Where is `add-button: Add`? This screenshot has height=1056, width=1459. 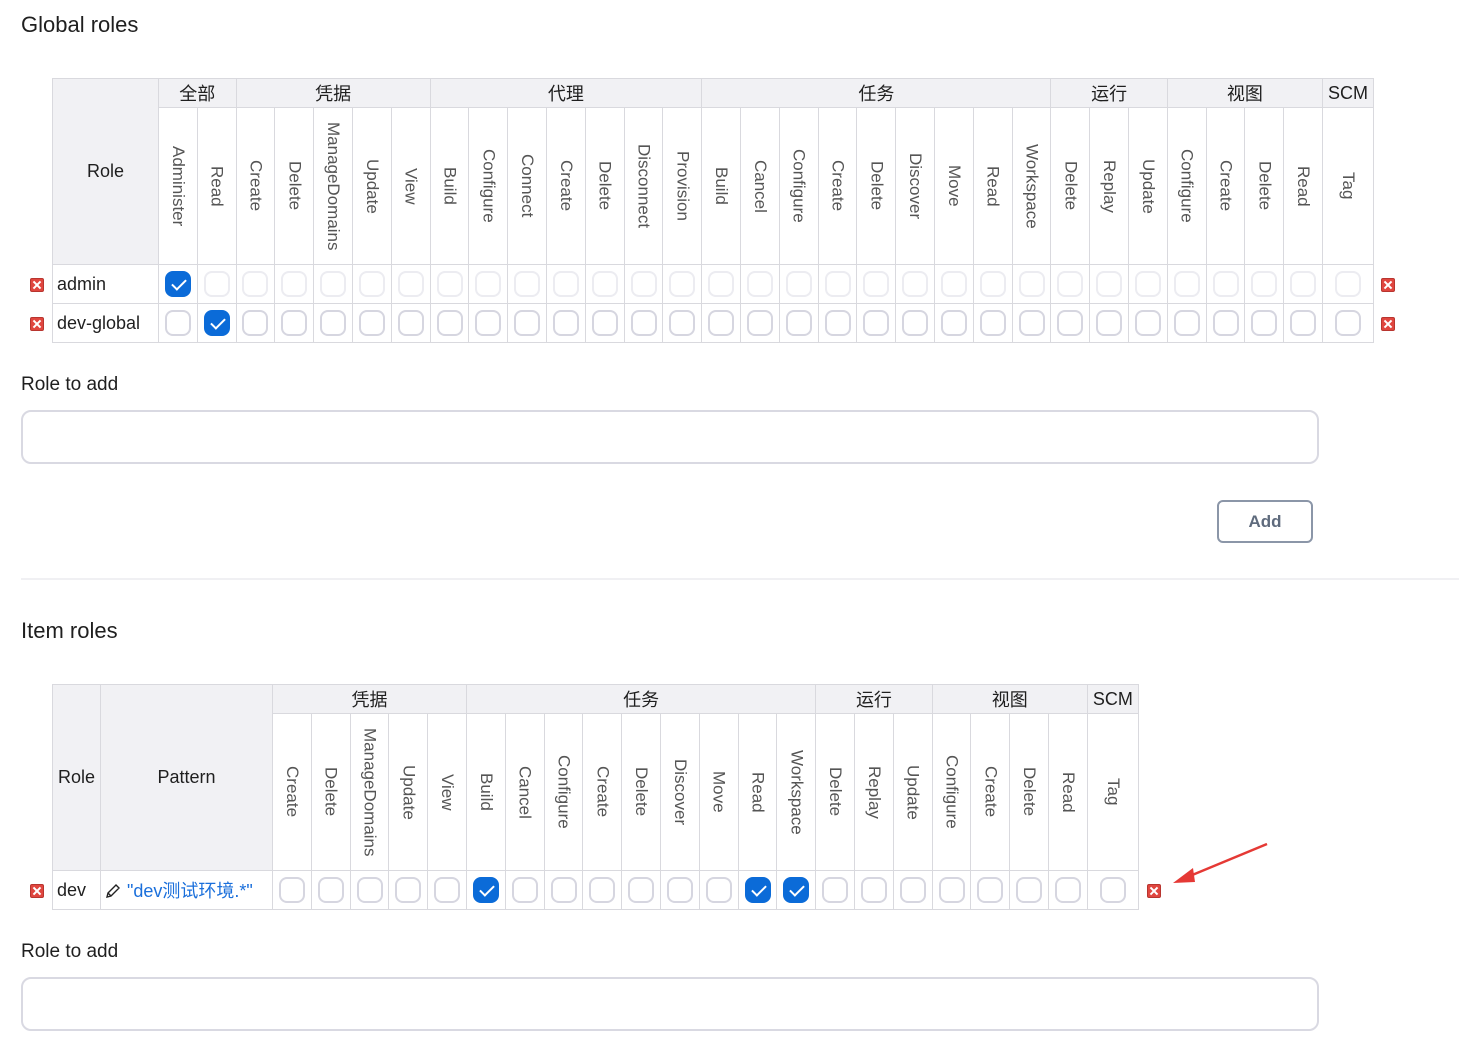
add-button: Add is located at coordinates (1265, 521).